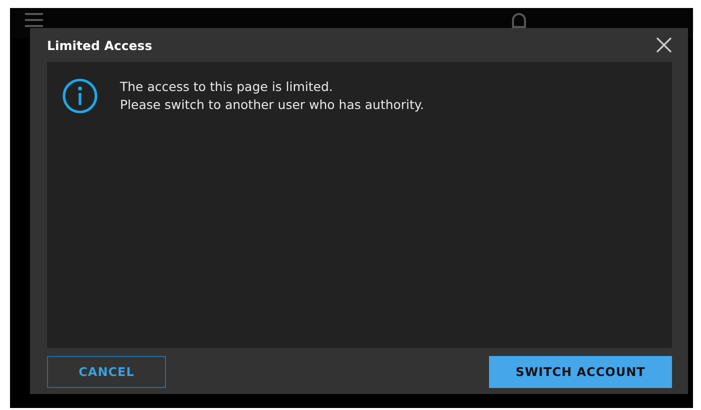 Image resolution: width=701 pixels, height=410 pixels. What do you see at coordinates (664, 45) in the screenshot?
I see `close-icon` at bounding box center [664, 45].